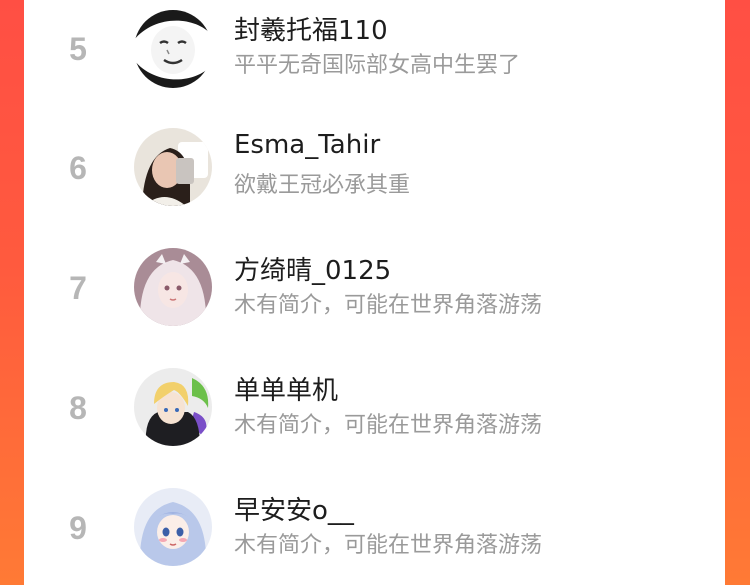 Image resolution: width=750 pixels, height=585 pixels. What do you see at coordinates (173, 167) in the screenshot?
I see `selfie-photo-avatar-icon` at bounding box center [173, 167].